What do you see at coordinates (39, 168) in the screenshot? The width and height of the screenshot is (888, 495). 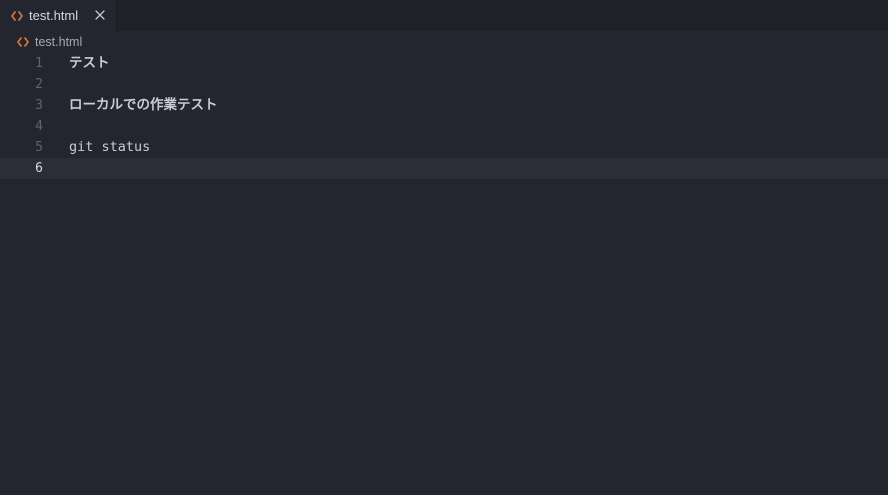 I see `line-number: 6` at bounding box center [39, 168].